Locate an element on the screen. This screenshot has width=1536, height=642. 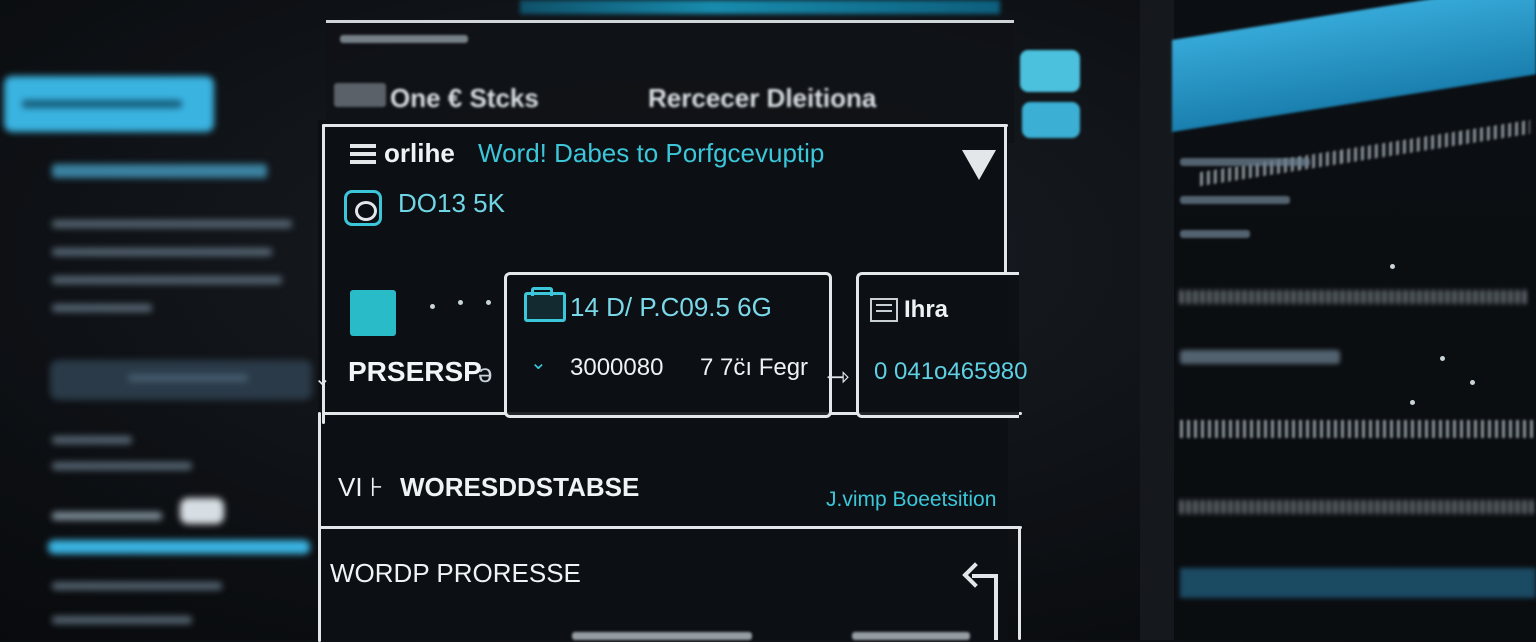
sidebar-input is located at coordinates (181, 380).